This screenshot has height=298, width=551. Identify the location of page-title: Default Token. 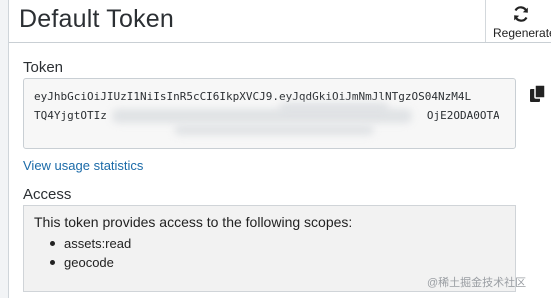
(97, 19).